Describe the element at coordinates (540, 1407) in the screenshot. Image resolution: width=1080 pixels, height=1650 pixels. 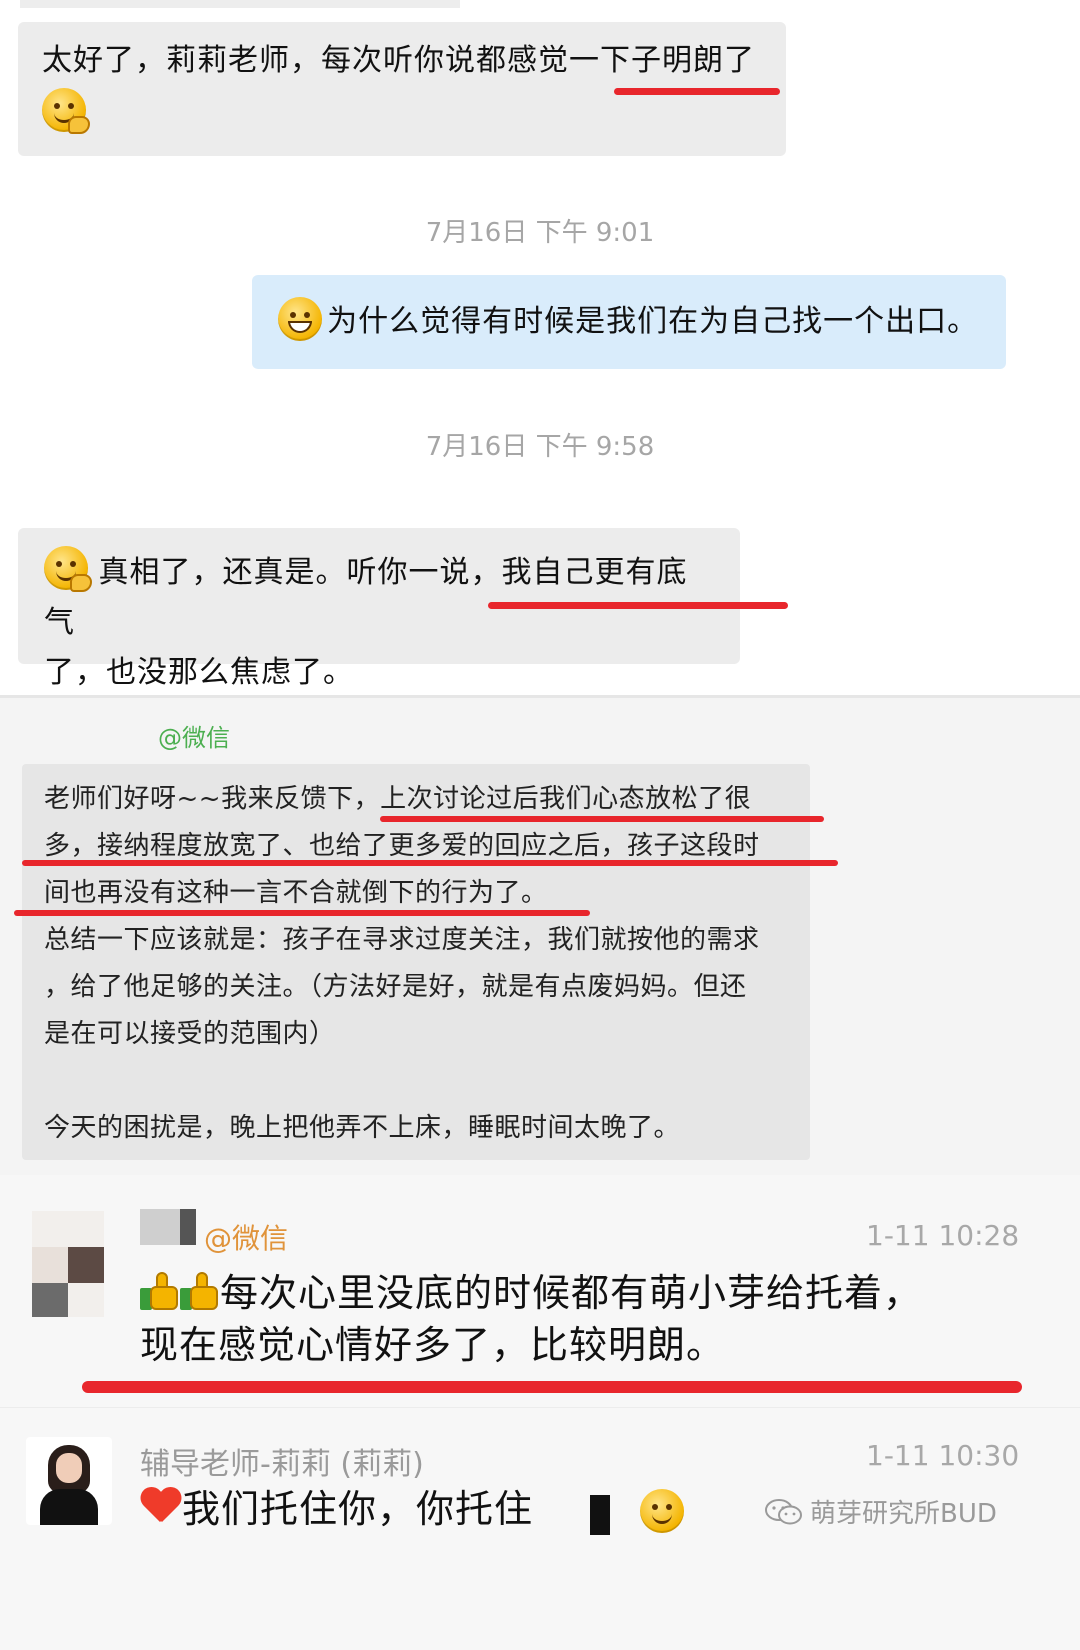
I see `divider` at that location.